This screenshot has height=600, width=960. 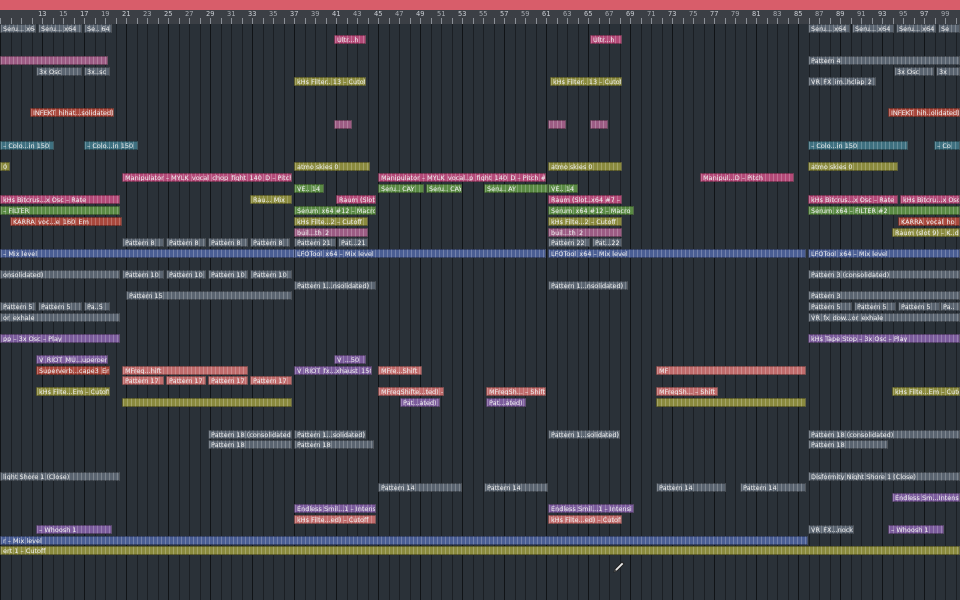 What do you see at coordinates (60, 317) in the screenshot?
I see `playlist-clip: or_exhale` at bounding box center [60, 317].